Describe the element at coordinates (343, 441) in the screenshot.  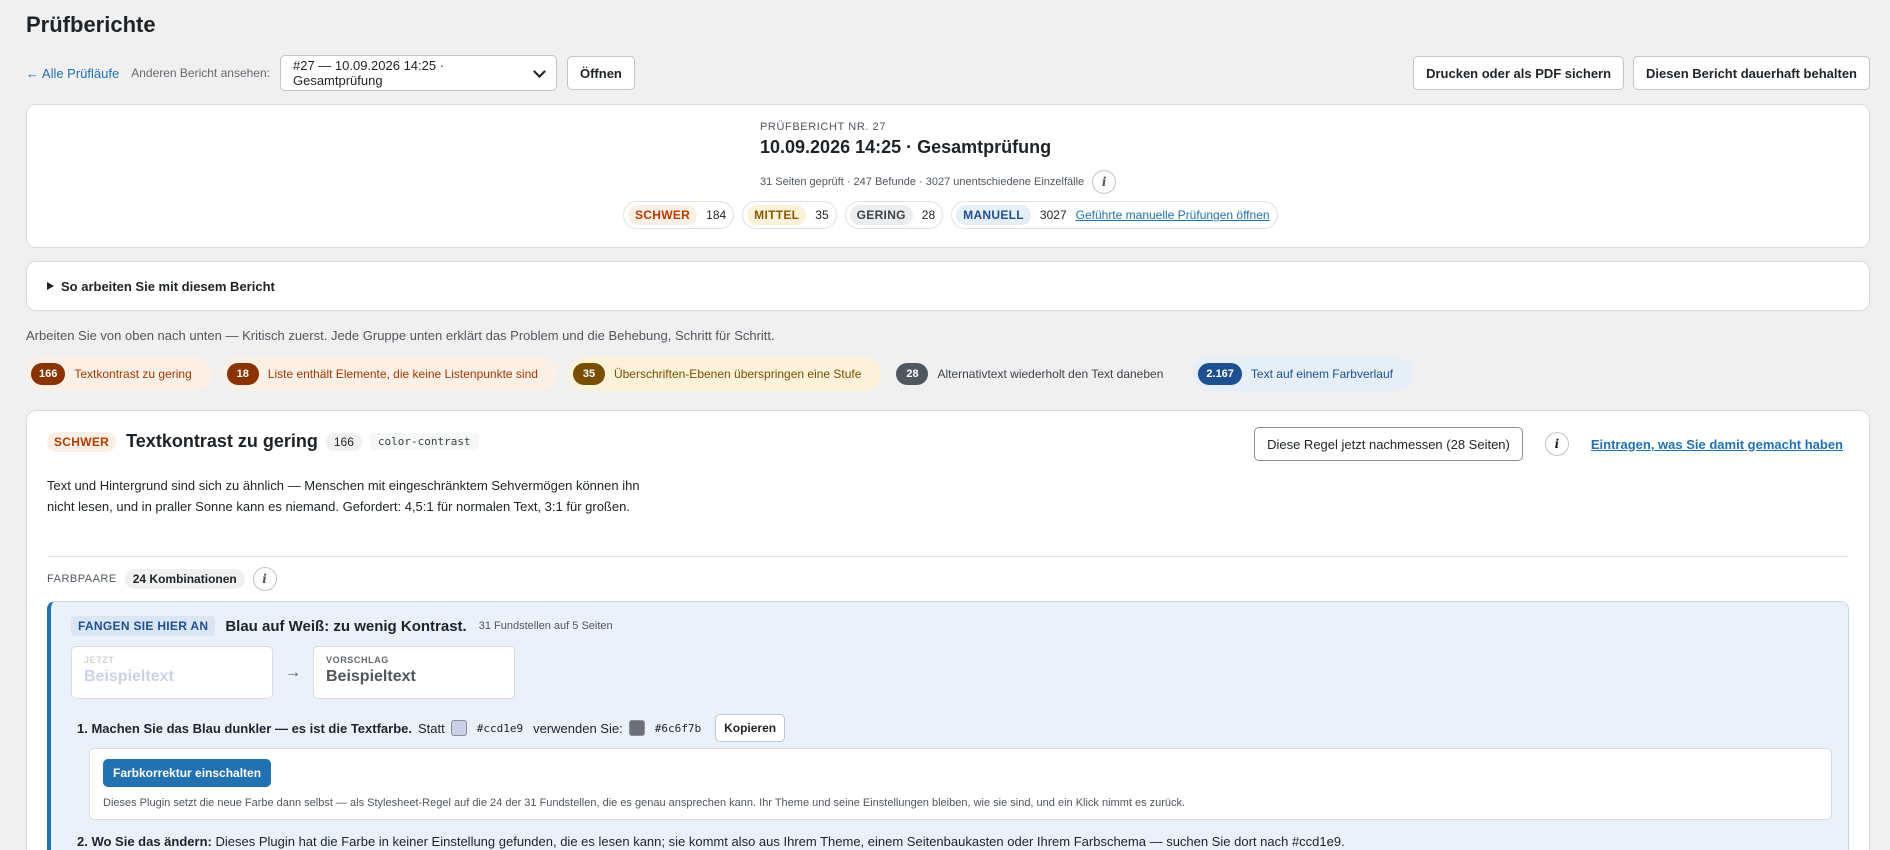
I see `rule-count-badge: 166` at that location.